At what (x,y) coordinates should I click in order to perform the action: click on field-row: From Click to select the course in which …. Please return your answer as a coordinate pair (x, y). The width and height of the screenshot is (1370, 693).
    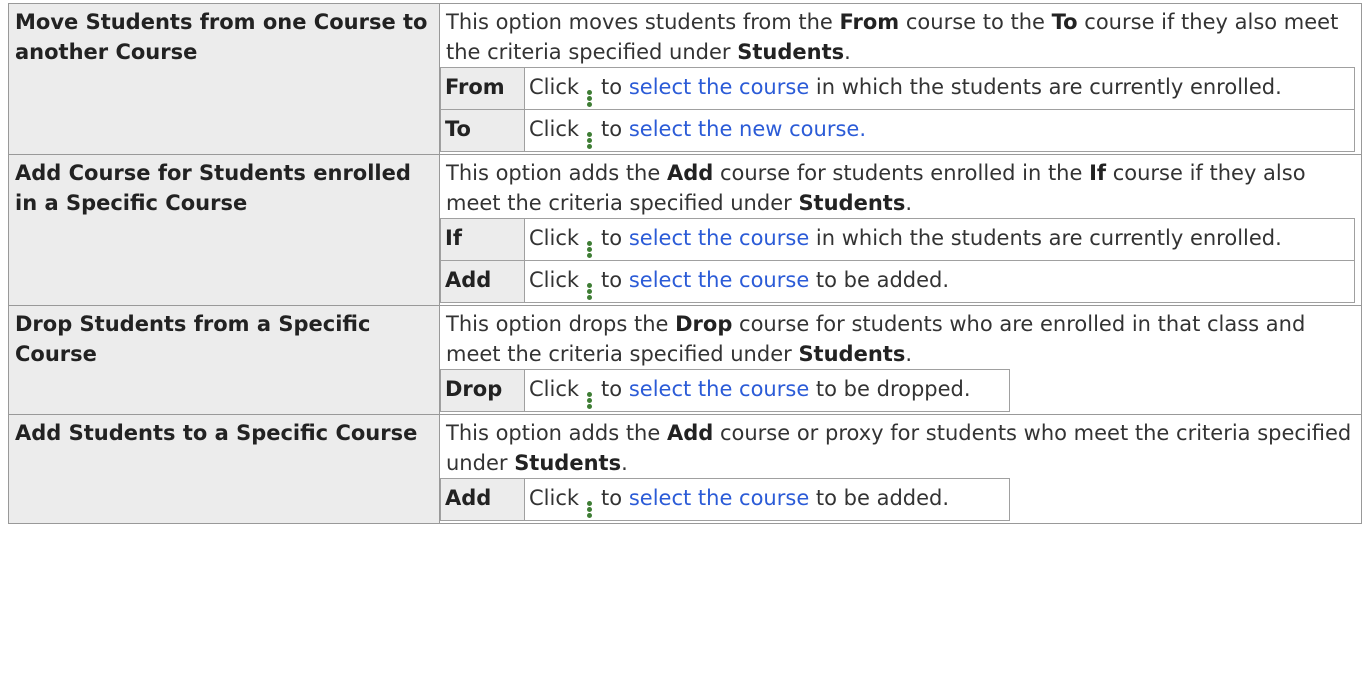
    Looking at the image, I should click on (897, 88).